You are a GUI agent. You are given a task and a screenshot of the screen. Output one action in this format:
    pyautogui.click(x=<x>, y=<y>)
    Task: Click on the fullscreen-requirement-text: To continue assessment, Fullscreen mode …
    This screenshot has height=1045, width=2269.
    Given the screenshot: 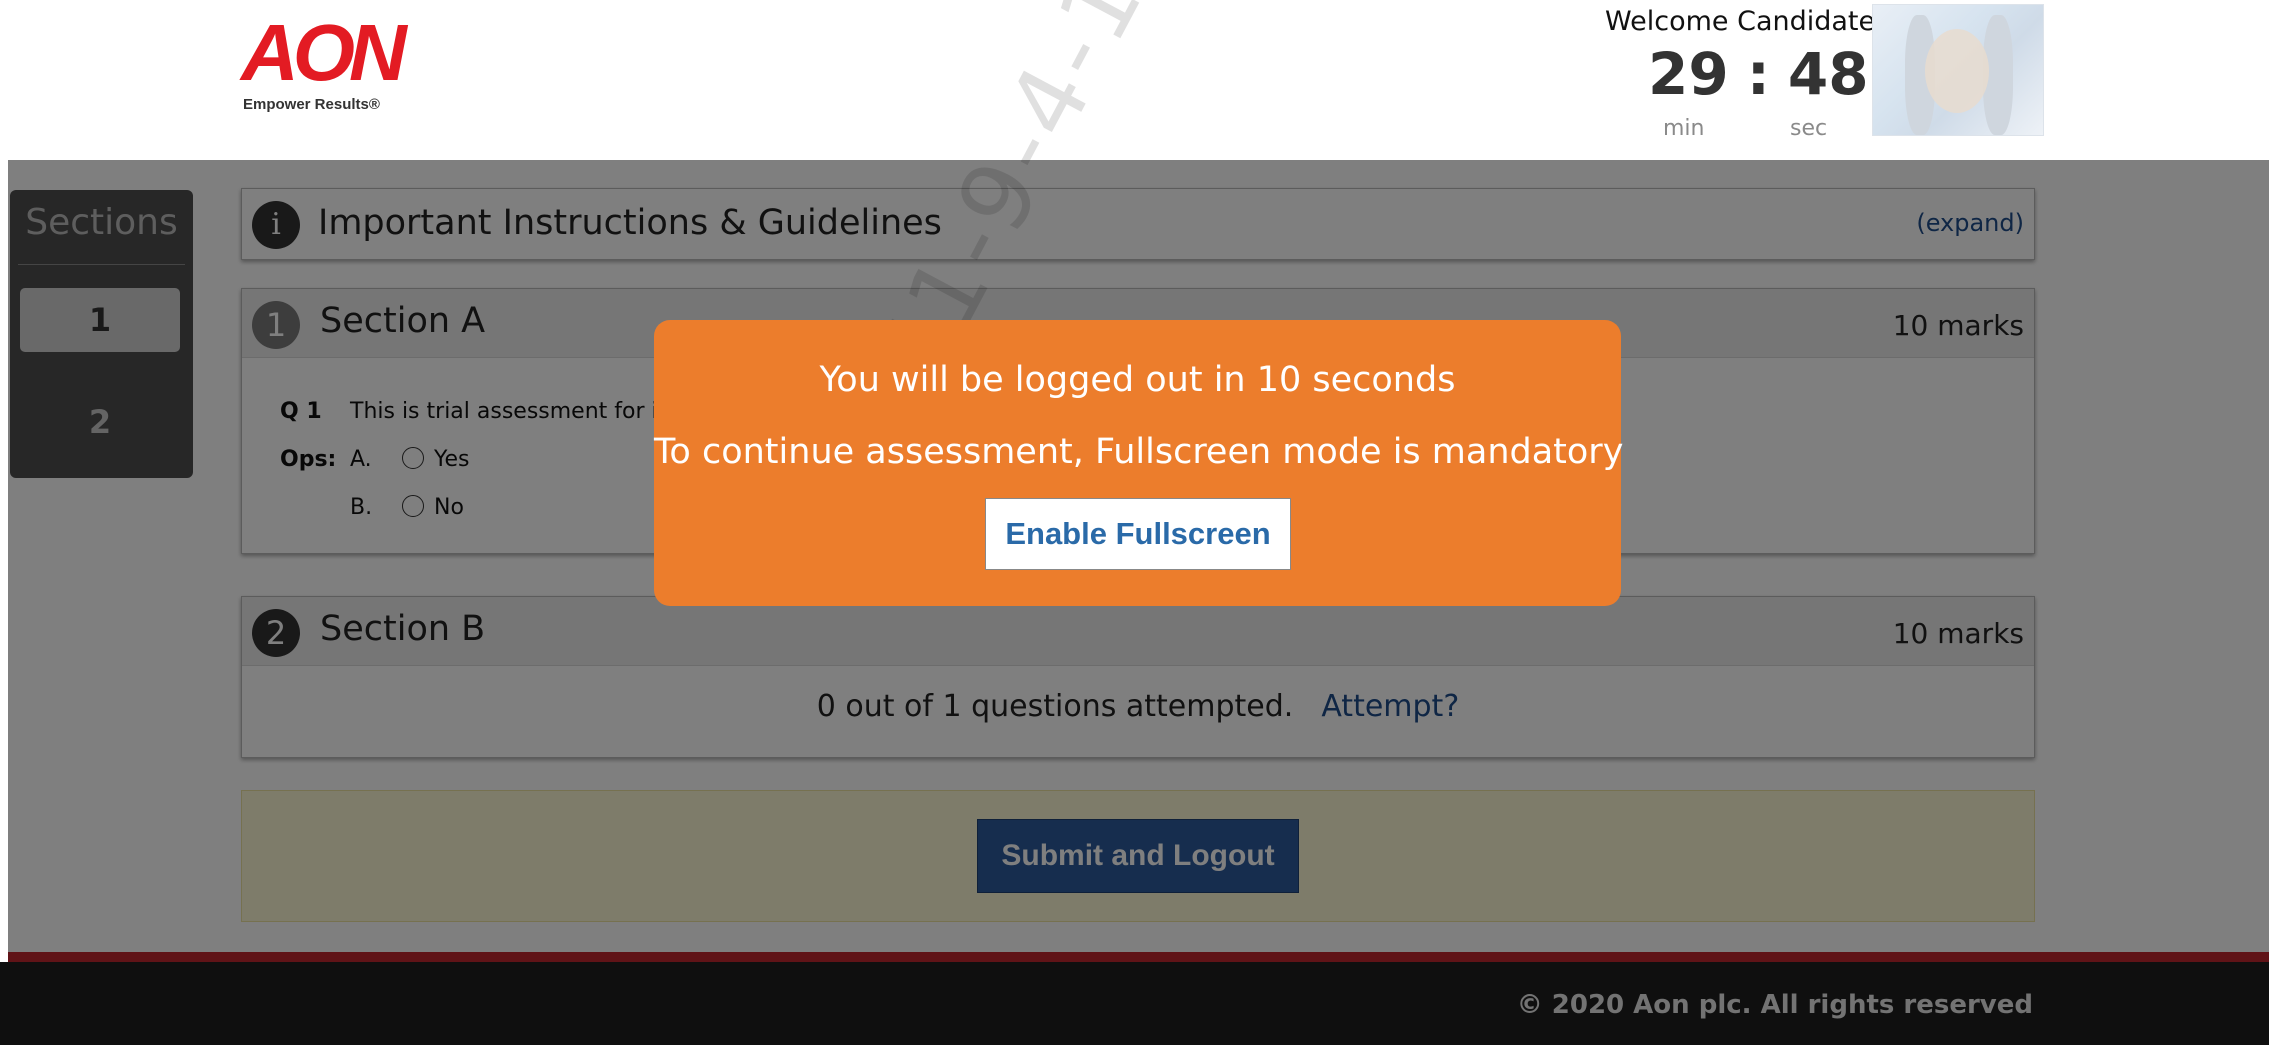 What is the action you would take?
    pyautogui.click(x=1139, y=452)
    